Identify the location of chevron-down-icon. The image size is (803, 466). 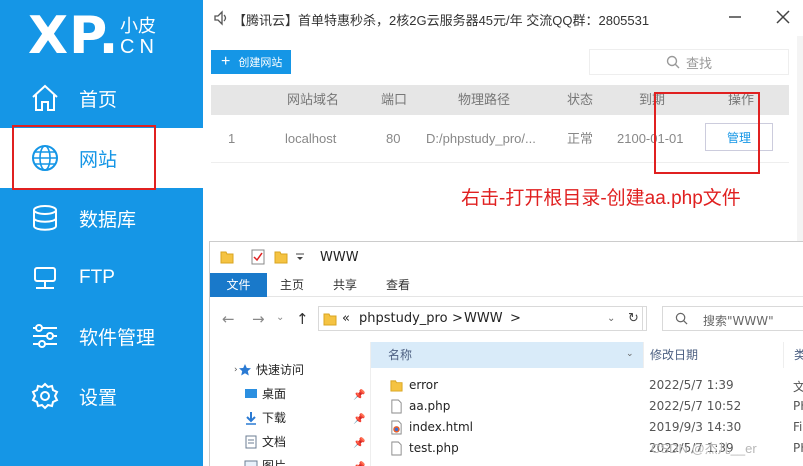
(300, 257).